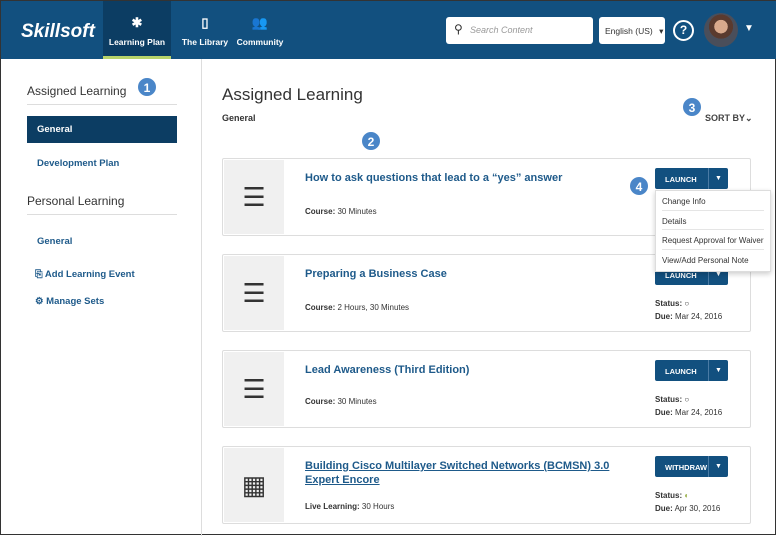  Describe the element at coordinates (475, 274) in the screenshot. I see `course-title: Preparing a Business Case` at that location.